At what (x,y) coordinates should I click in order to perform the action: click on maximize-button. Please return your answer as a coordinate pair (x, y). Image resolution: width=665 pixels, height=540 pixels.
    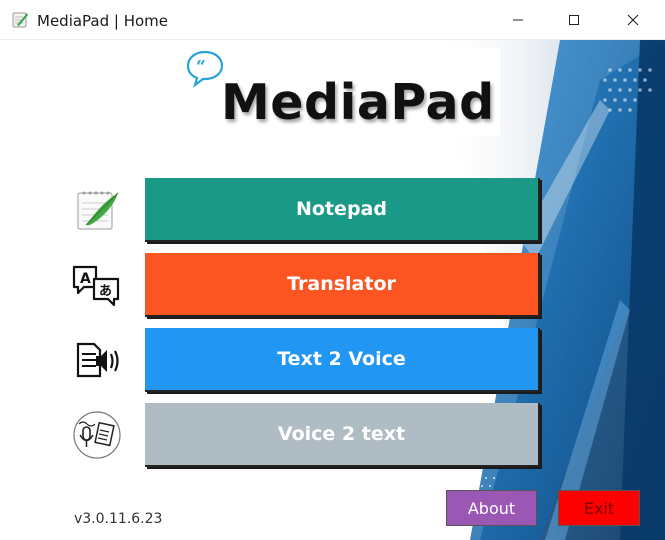
    Looking at the image, I should click on (574, 20).